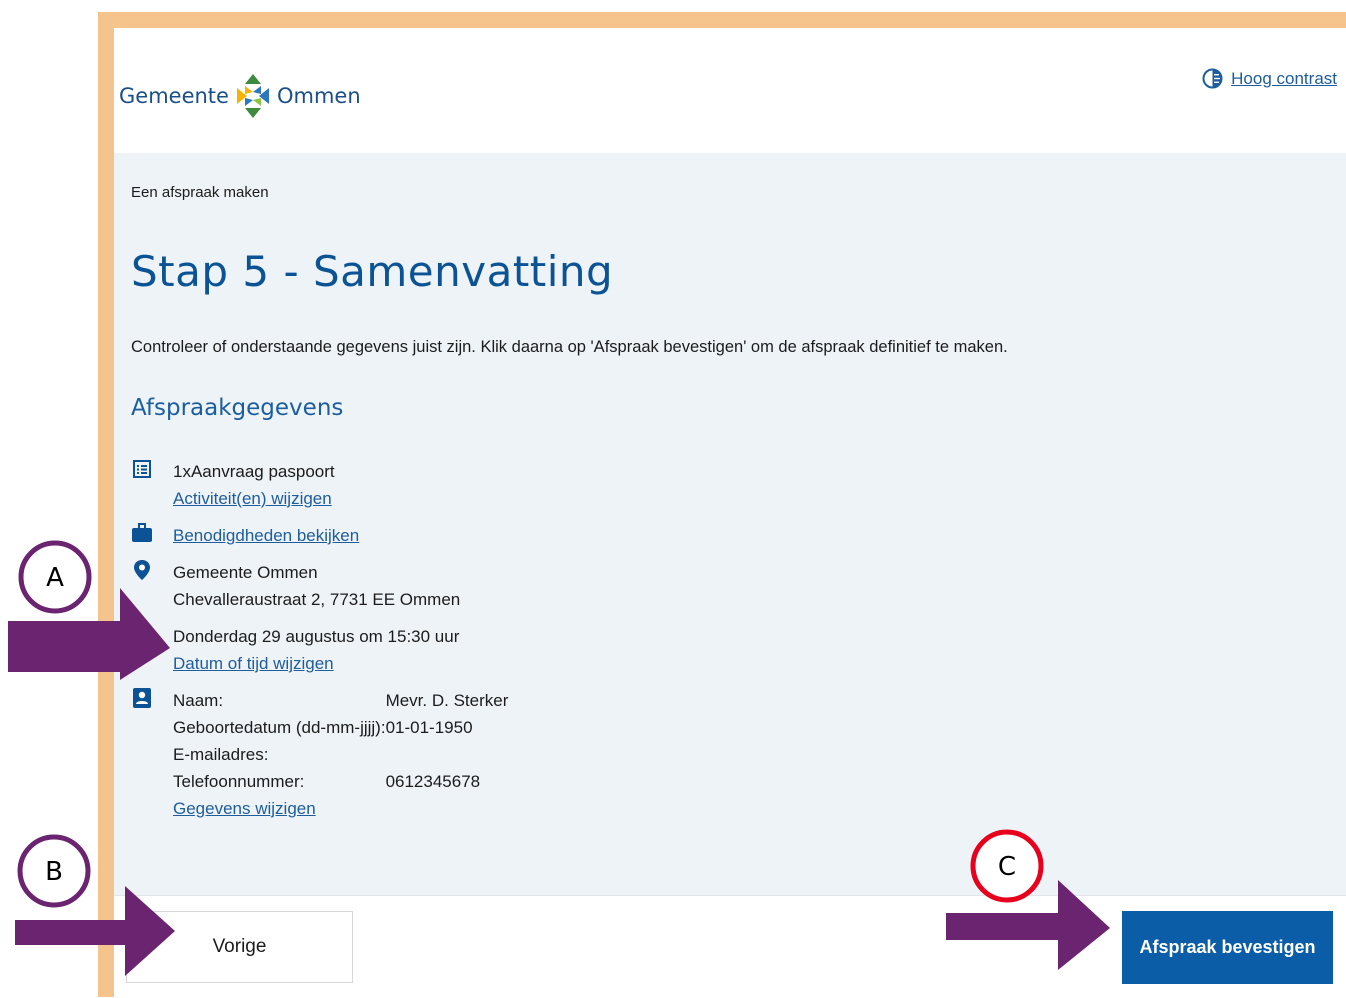 Image resolution: width=1346 pixels, height=998 pixels. I want to click on municipality-logo: Gemeente Ommen, so click(240, 96).